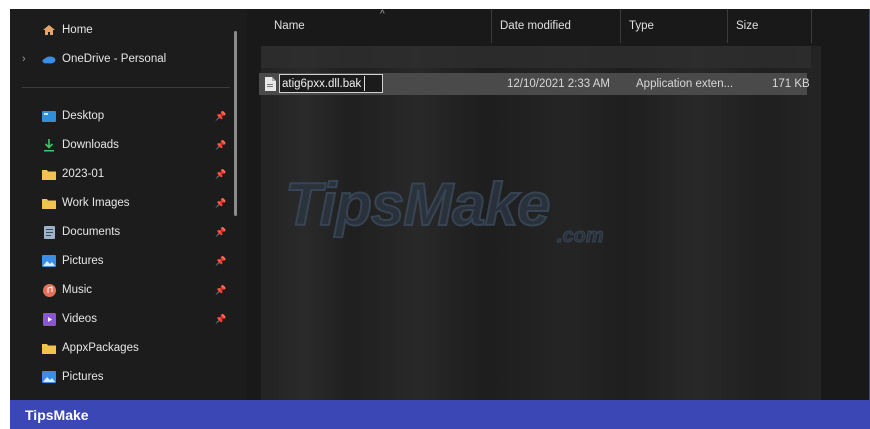 The image size is (870, 429). I want to click on nav-item-partial, so click(122, 396).